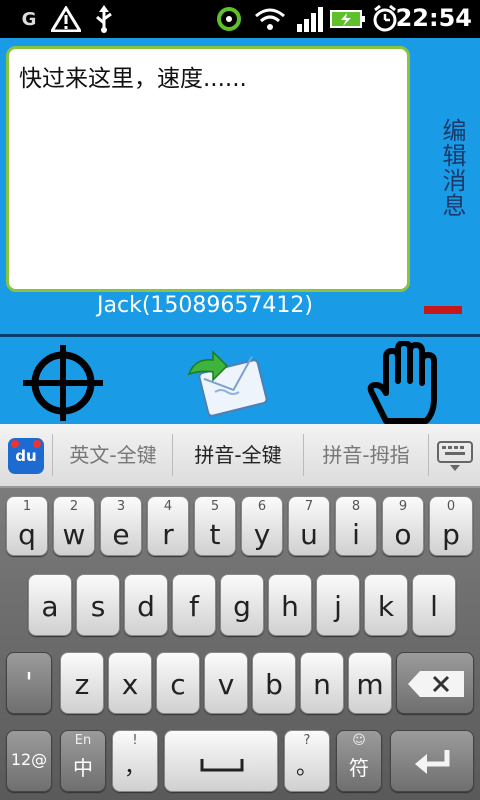  What do you see at coordinates (356, 506) in the screenshot?
I see `key-number: 8` at bounding box center [356, 506].